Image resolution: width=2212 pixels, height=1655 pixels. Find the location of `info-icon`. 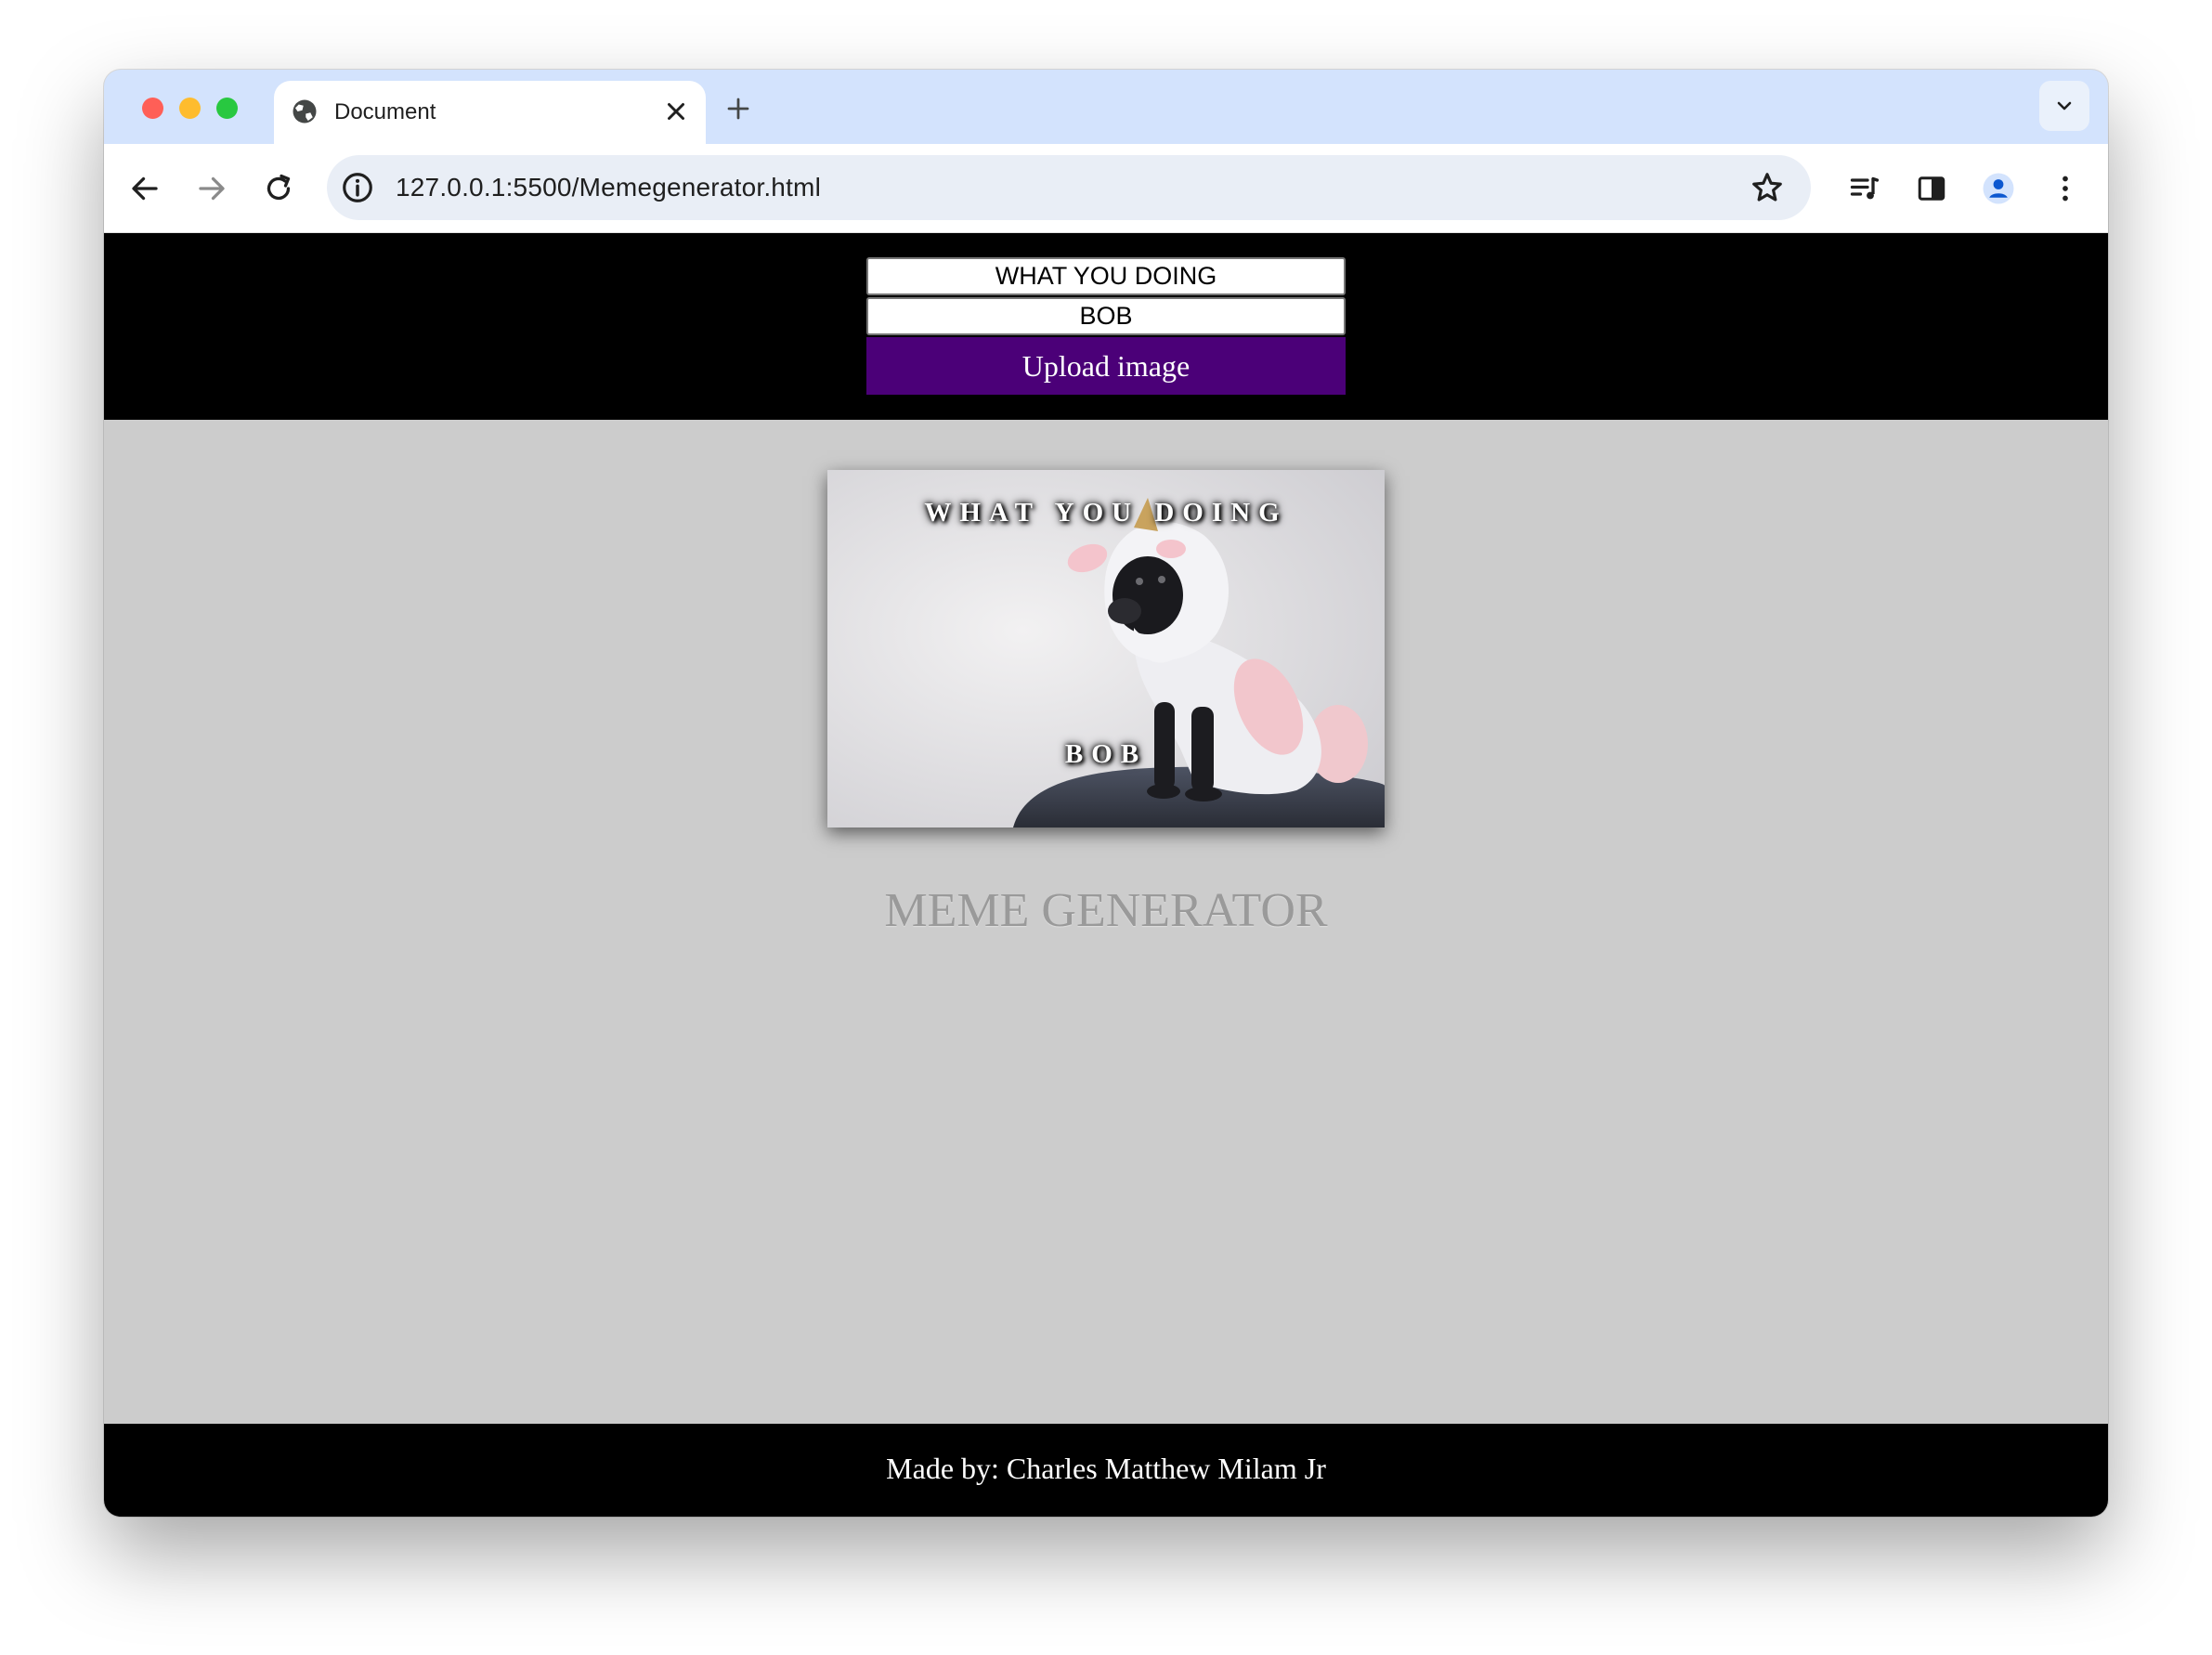

info-icon is located at coordinates (357, 187).